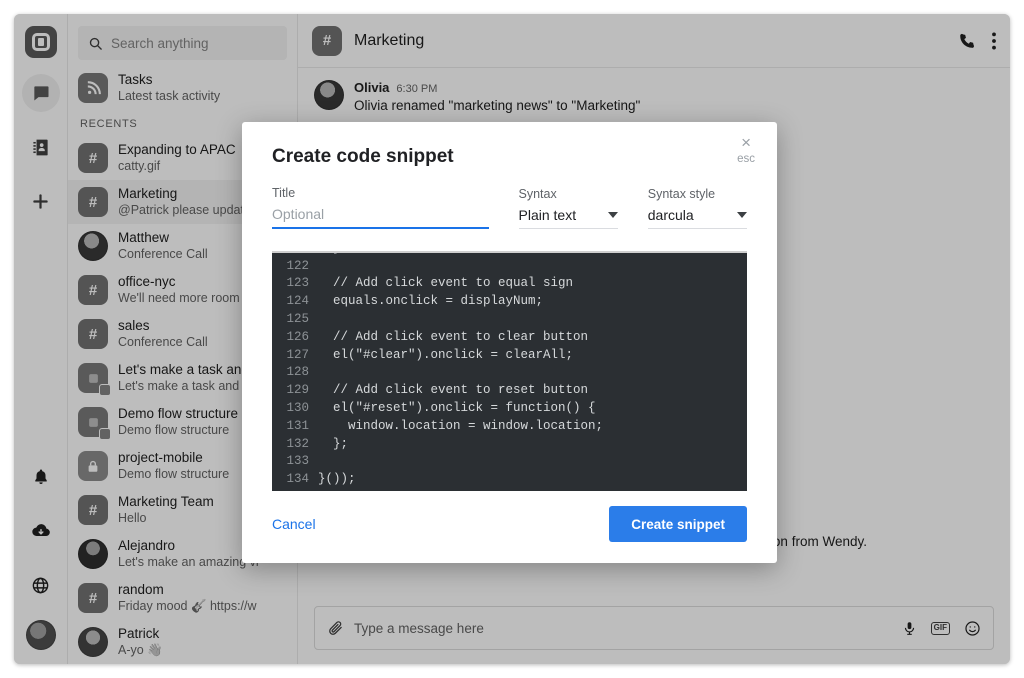 This screenshot has height=678, width=1024. Describe the element at coordinates (453, 336) in the screenshot. I see `code-line-text: // Add click event to clear button` at that location.